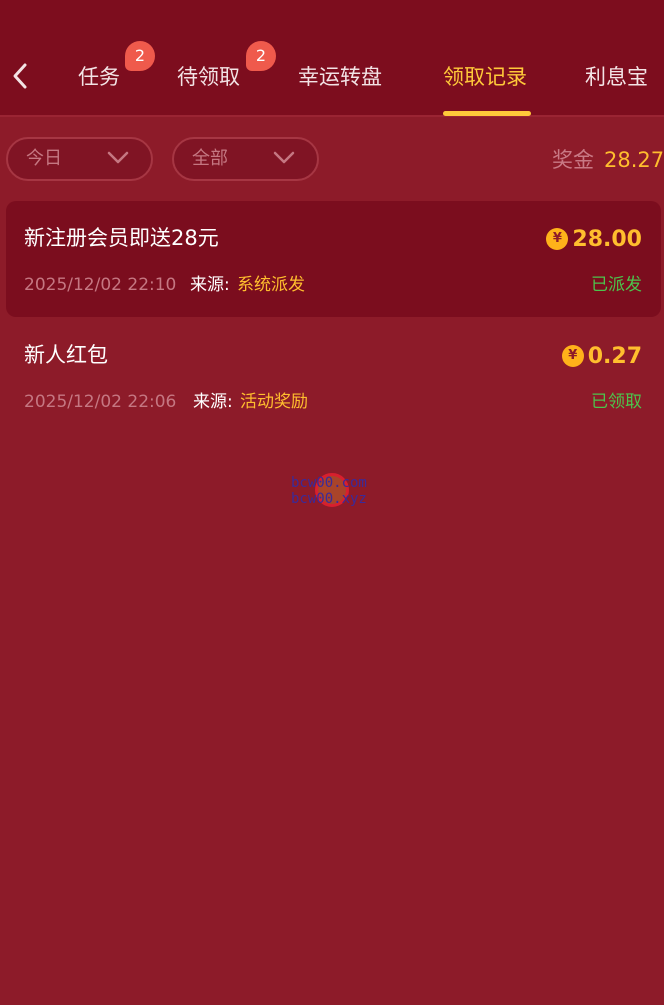 This screenshot has height=1005, width=664. I want to click on record-source-value: 系统派发, so click(271, 285).